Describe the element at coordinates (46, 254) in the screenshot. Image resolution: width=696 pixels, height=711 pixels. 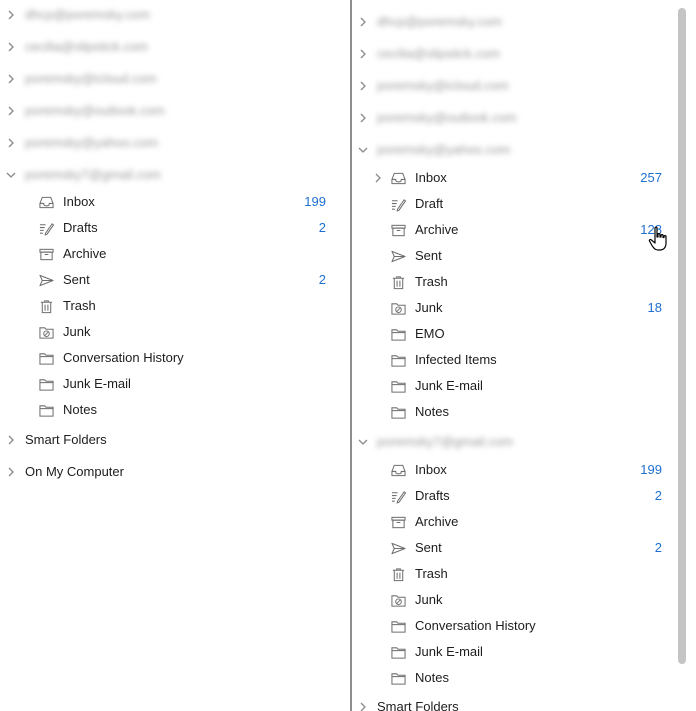
I see `archive-icon` at that location.